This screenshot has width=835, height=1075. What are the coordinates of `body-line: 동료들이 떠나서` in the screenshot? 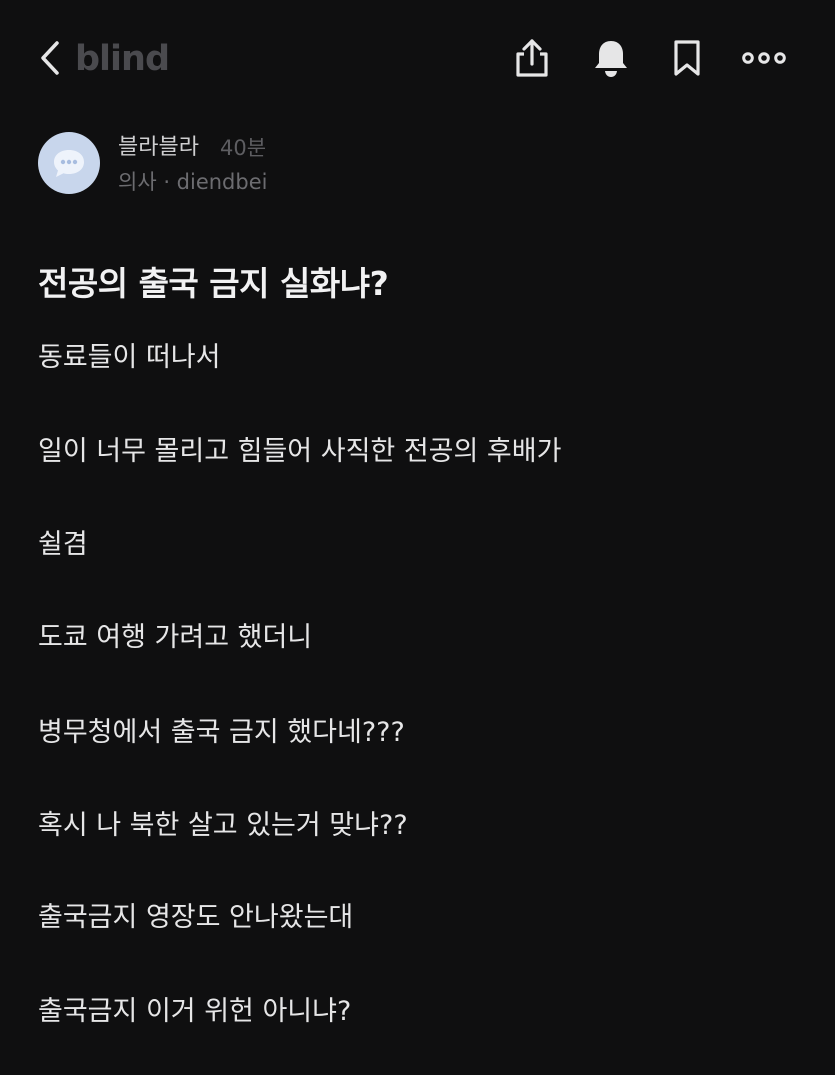 It's located at (129, 357).